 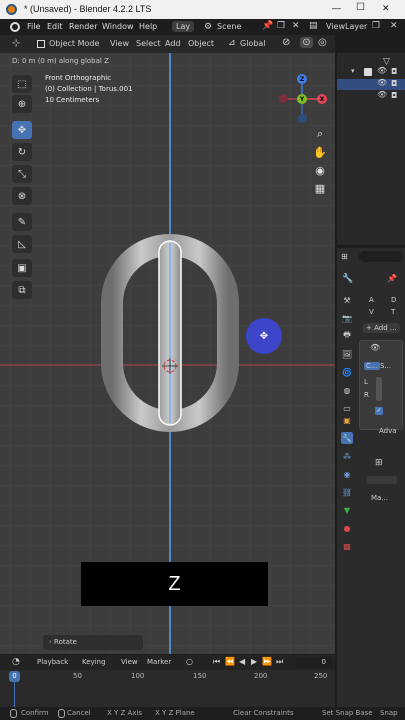 What do you see at coordinates (296, 26) in the screenshot?
I see `delete-scene-icon: ✕` at bounding box center [296, 26].